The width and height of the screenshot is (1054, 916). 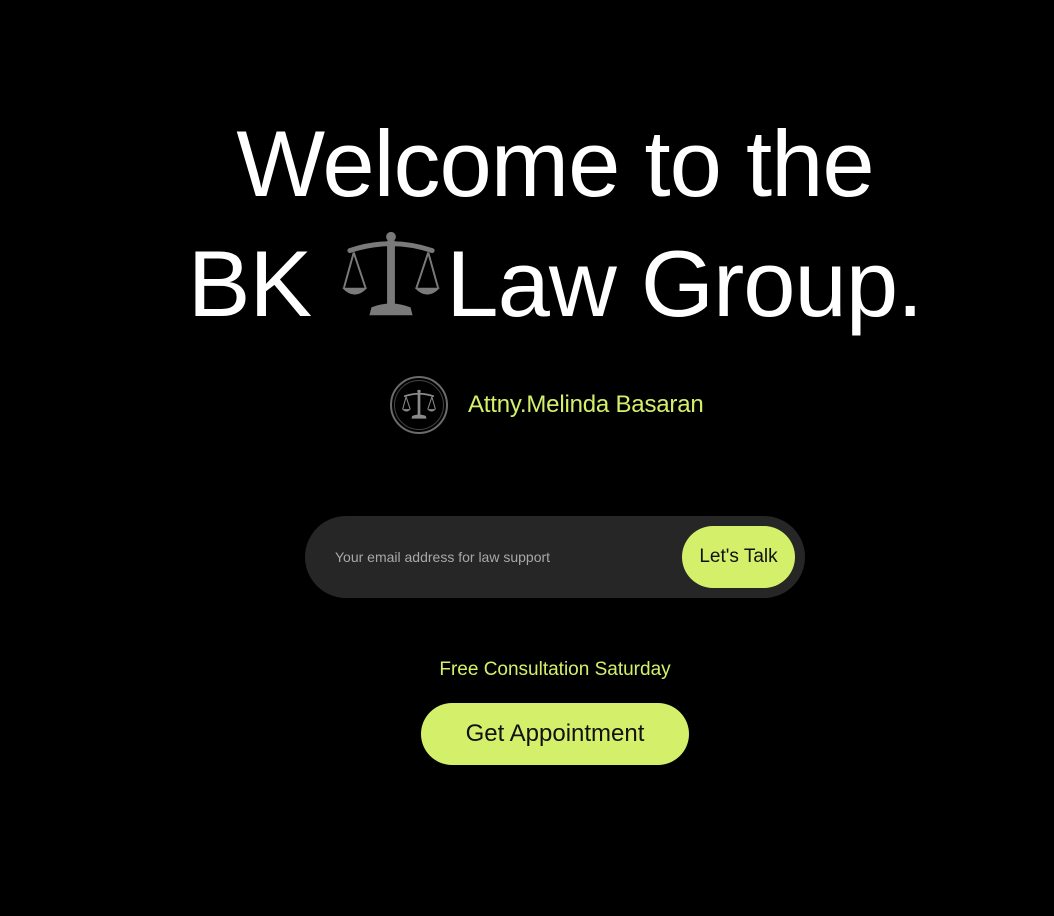 What do you see at coordinates (555, 163) in the screenshot?
I see `hero-line-1: Welcome to the` at bounding box center [555, 163].